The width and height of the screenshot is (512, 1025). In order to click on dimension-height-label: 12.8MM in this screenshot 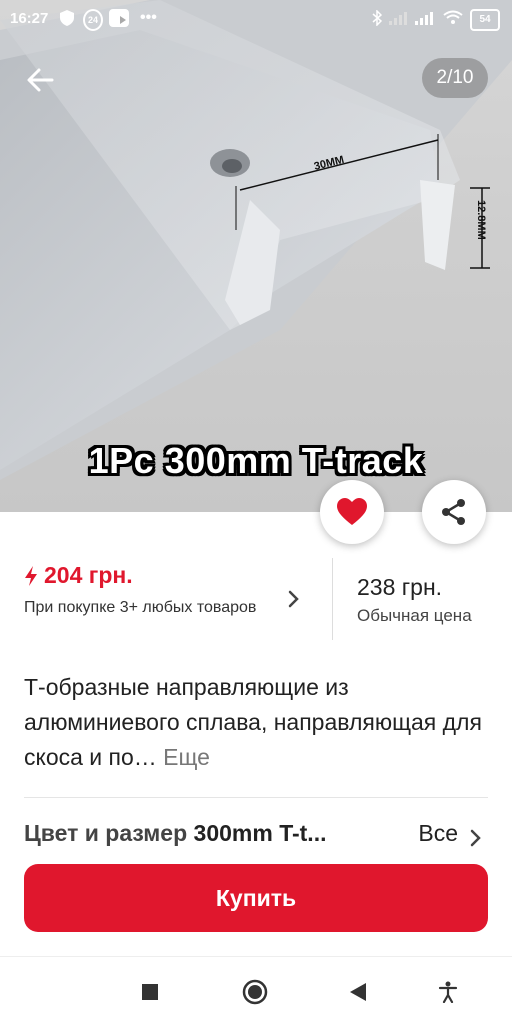, I will do `click(481, 220)`.